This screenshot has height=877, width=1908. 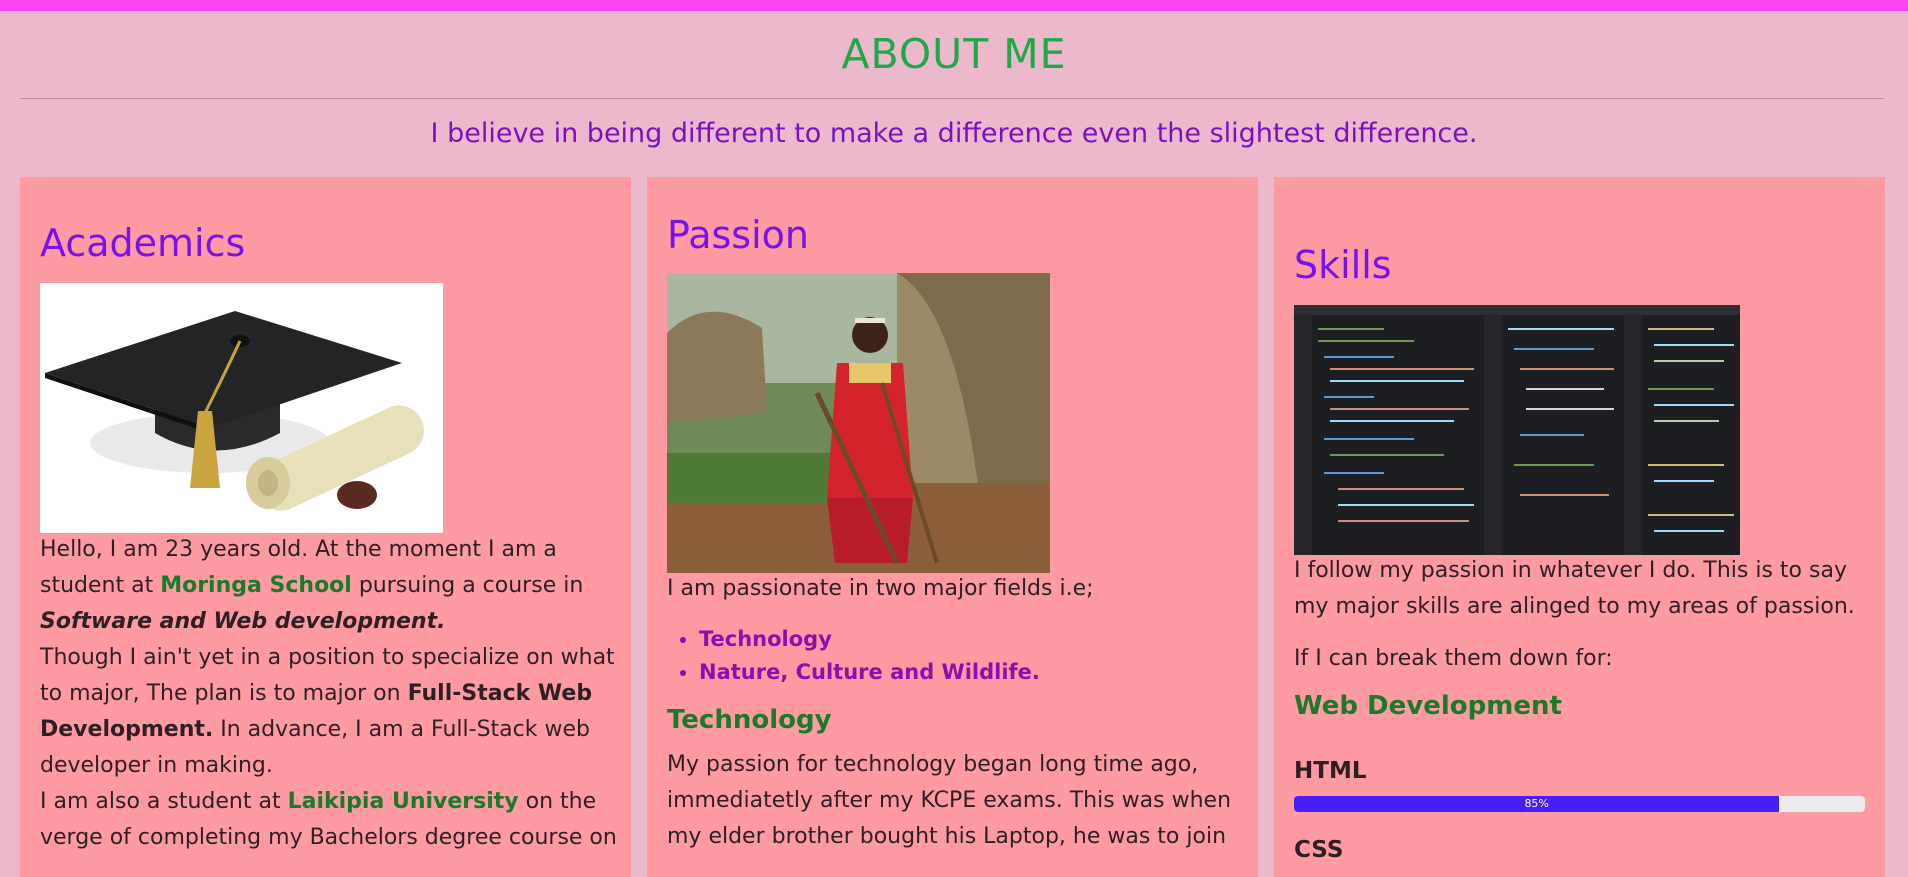 What do you see at coordinates (403, 801) in the screenshot?
I see `university-name: Laikipia University` at bounding box center [403, 801].